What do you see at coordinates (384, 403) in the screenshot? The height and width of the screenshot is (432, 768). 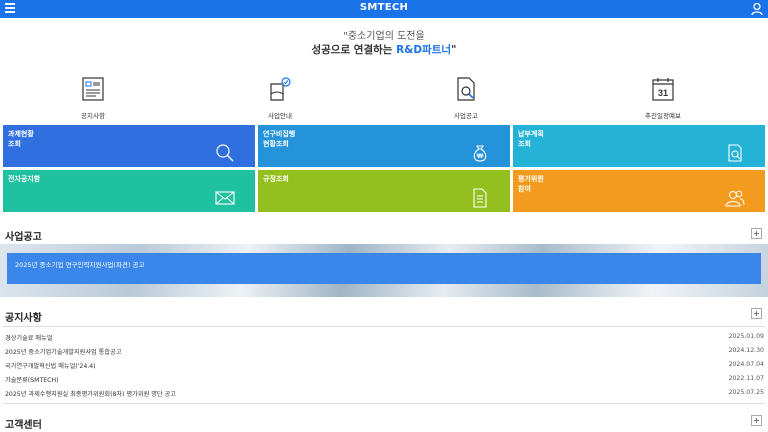 I see `notices-bottom-divider` at bounding box center [384, 403].